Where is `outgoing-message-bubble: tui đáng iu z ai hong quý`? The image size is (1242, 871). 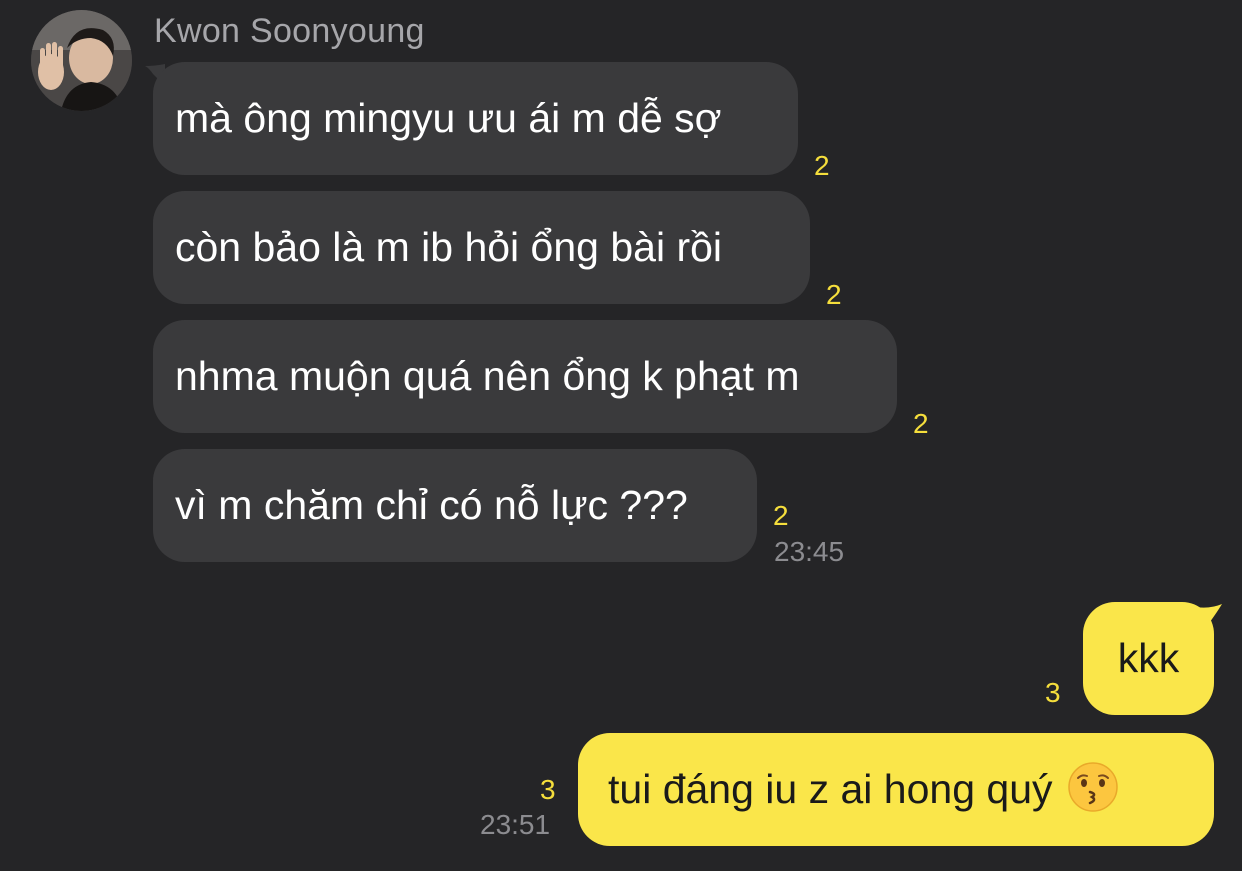
outgoing-message-bubble: tui đáng iu z ai hong quý is located at coordinates (896, 789).